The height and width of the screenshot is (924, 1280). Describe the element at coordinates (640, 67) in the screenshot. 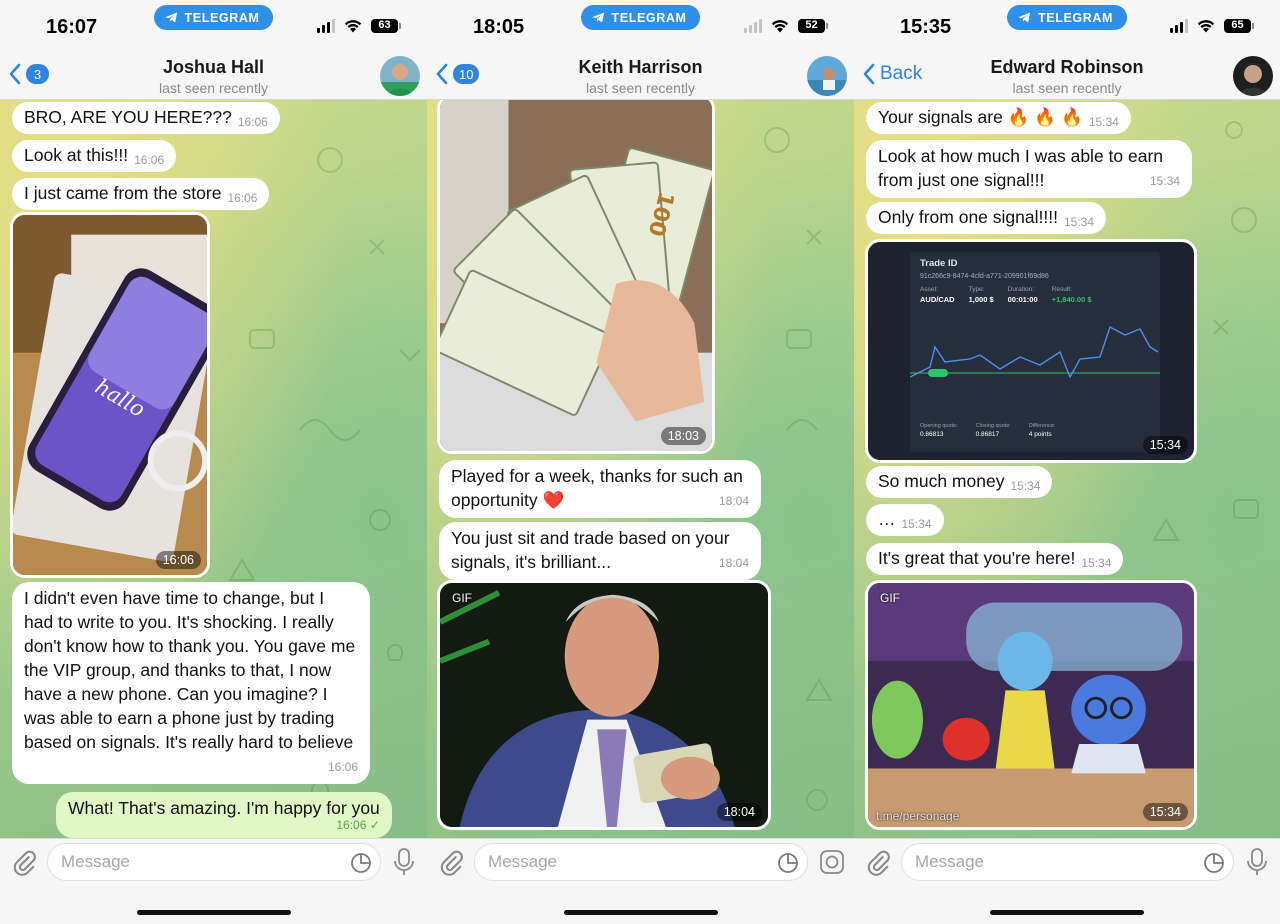

I see `contact-name: Keith Harrison` at that location.